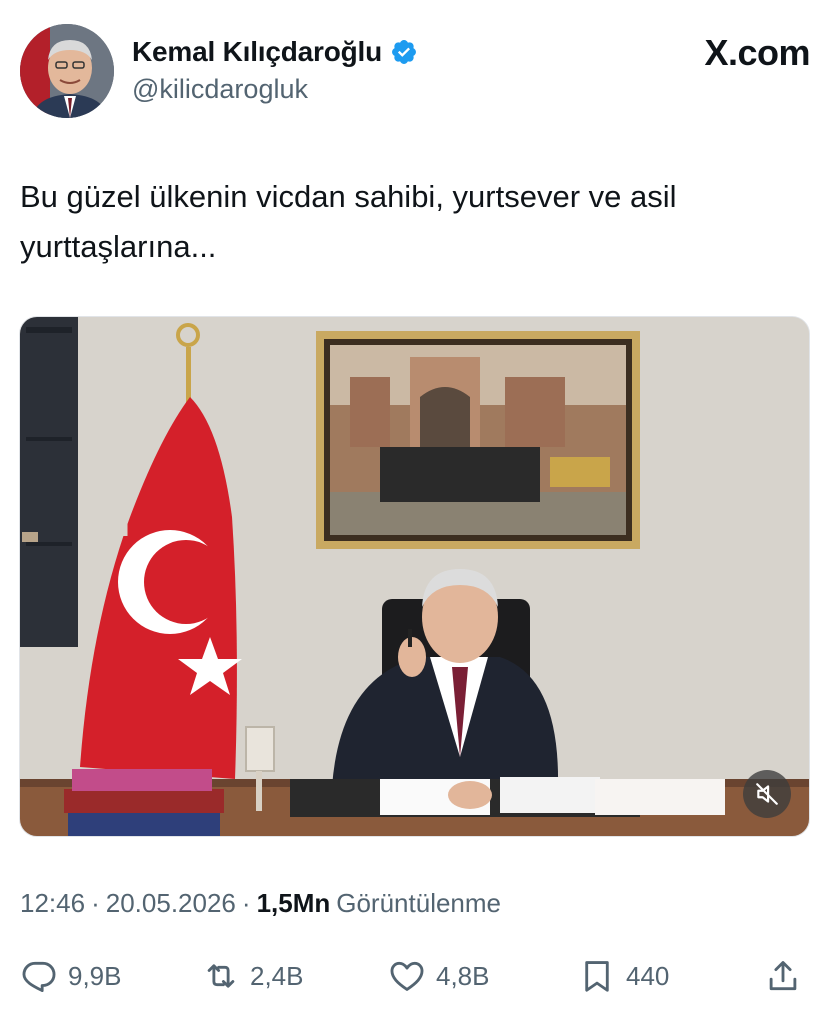 The height and width of the screenshot is (1030, 828). I want to click on repost-icon, so click(221, 976).